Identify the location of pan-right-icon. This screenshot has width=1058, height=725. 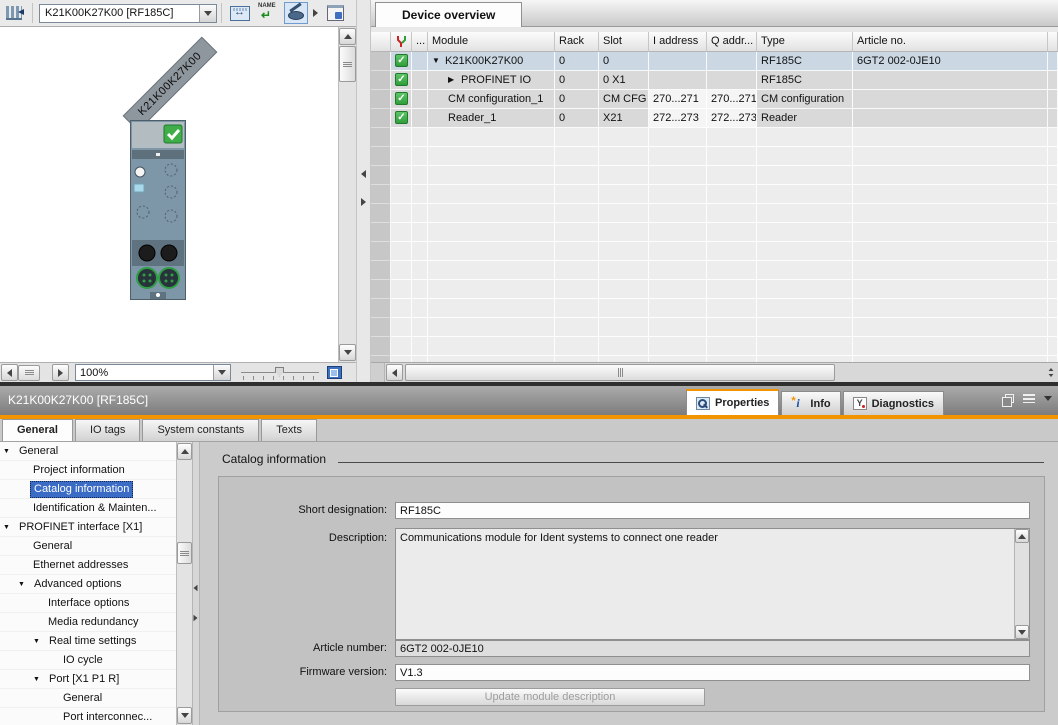
(60, 372).